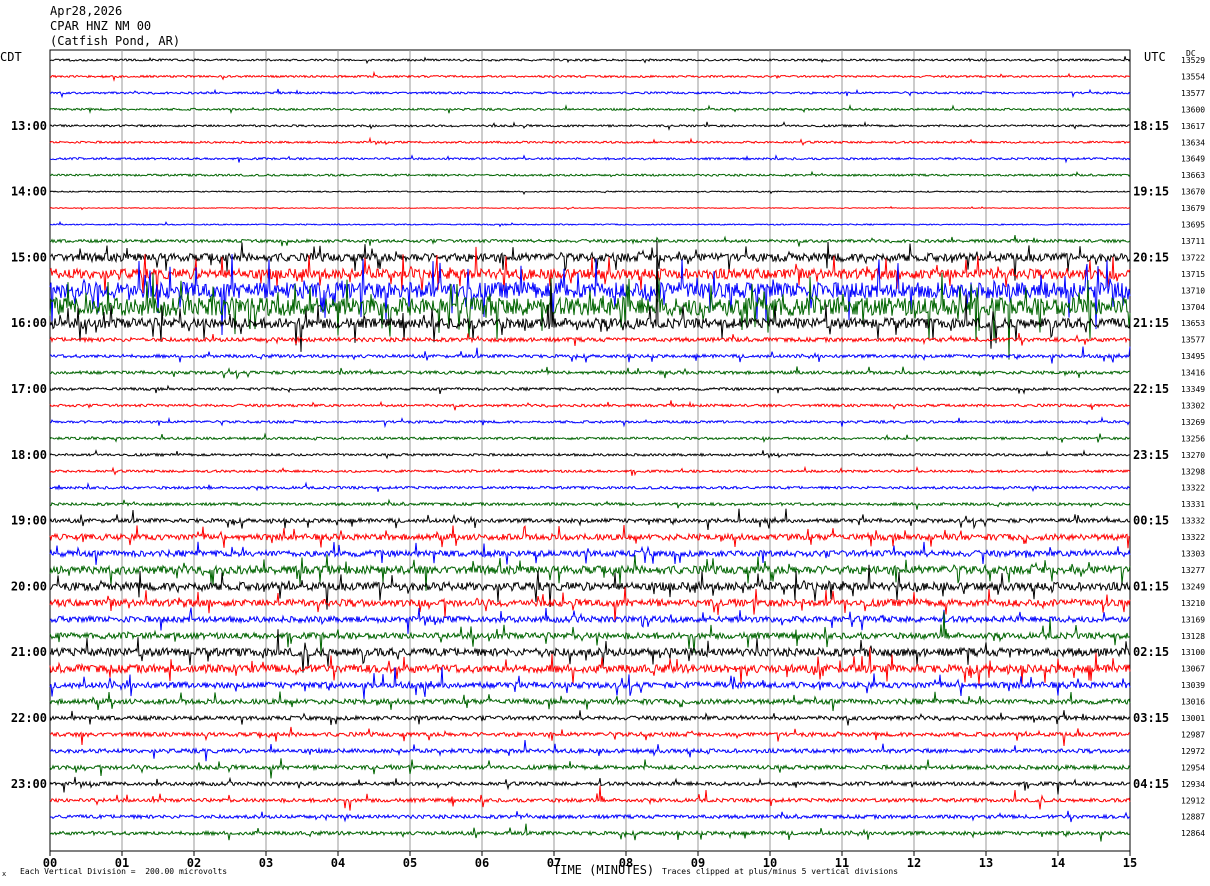  Describe the element at coordinates (29, 652) in the screenshot. I see `left-time-label: 21:00` at that location.